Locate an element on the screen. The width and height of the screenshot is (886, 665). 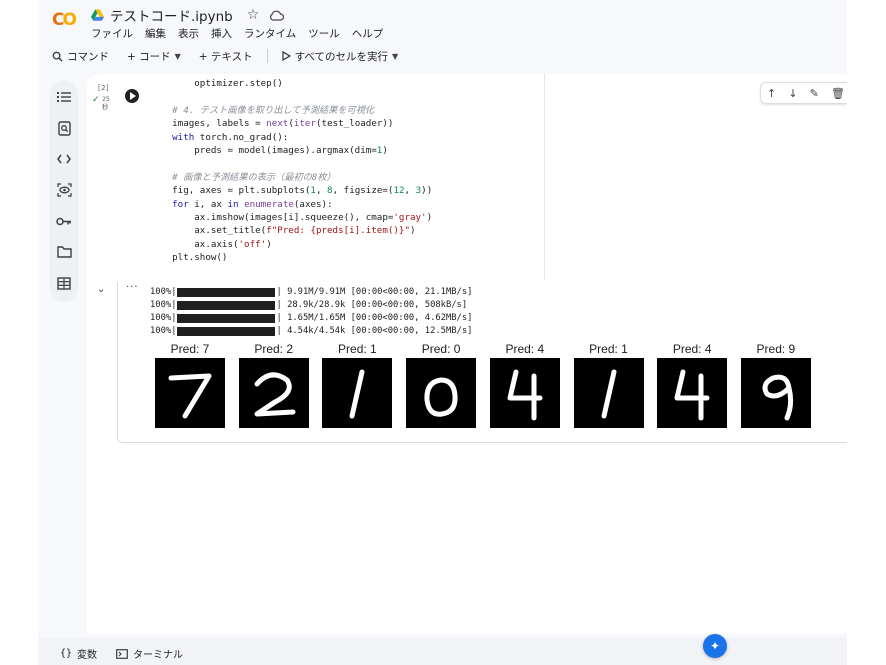
toolbar: コマンド + コード ▼ + テキスト すべてのセルを実行 ▼ is located at coordinates (225, 56).